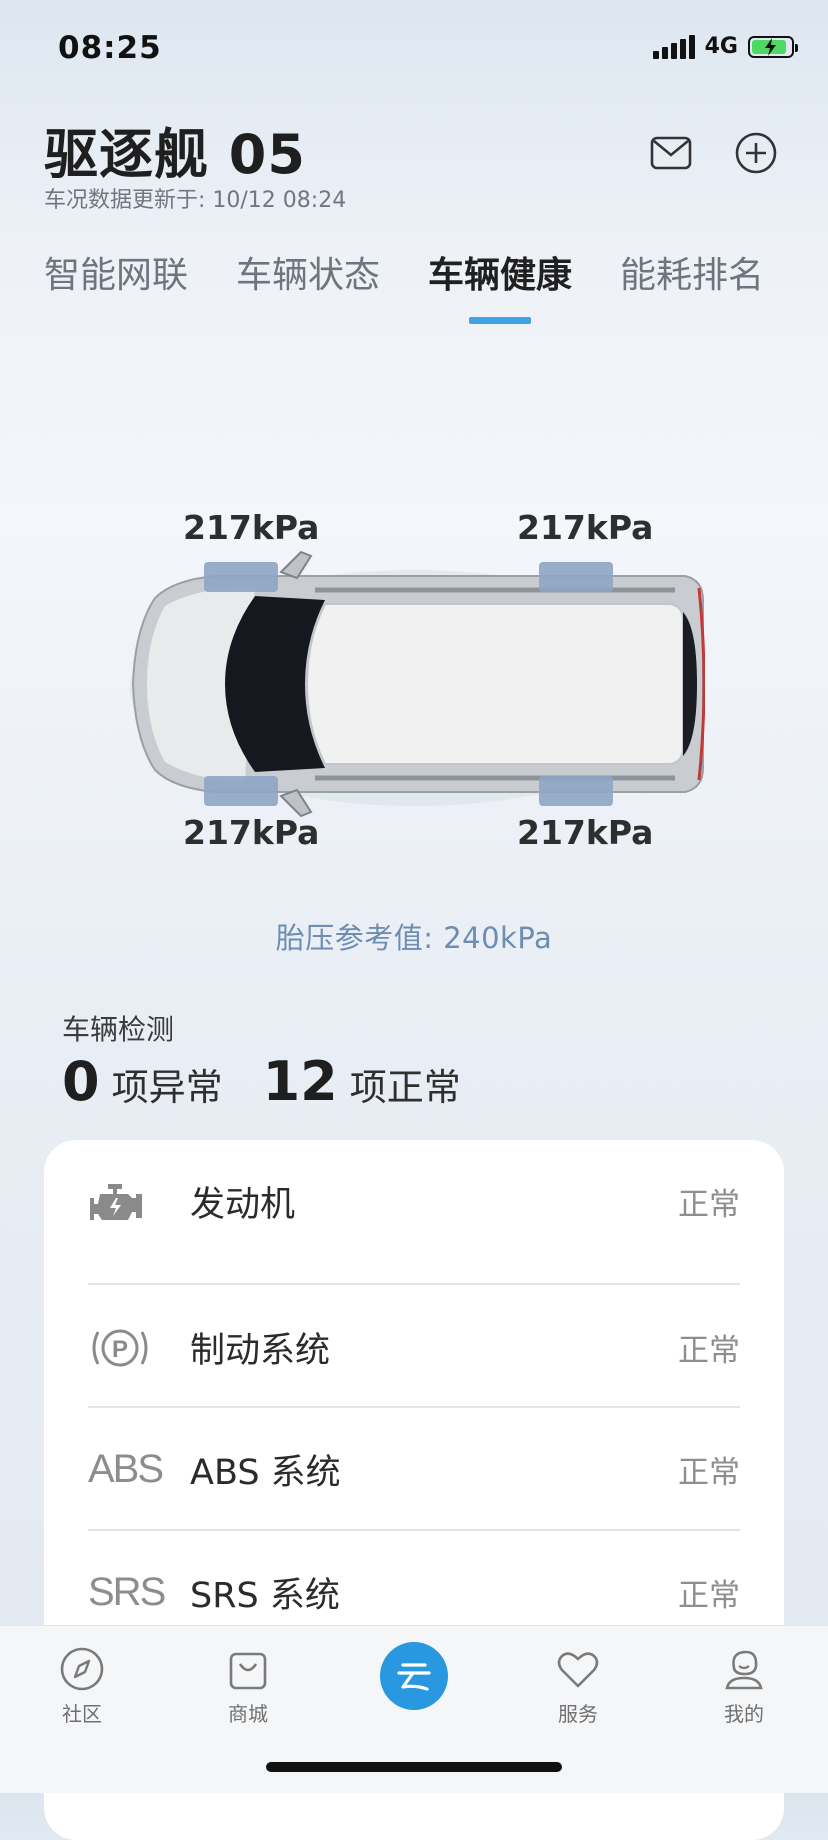 The height and width of the screenshot is (1840, 828). What do you see at coordinates (81, 1081) in the screenshot?
I see `abnormal-count: 0` at bounding box center [81, 1081].